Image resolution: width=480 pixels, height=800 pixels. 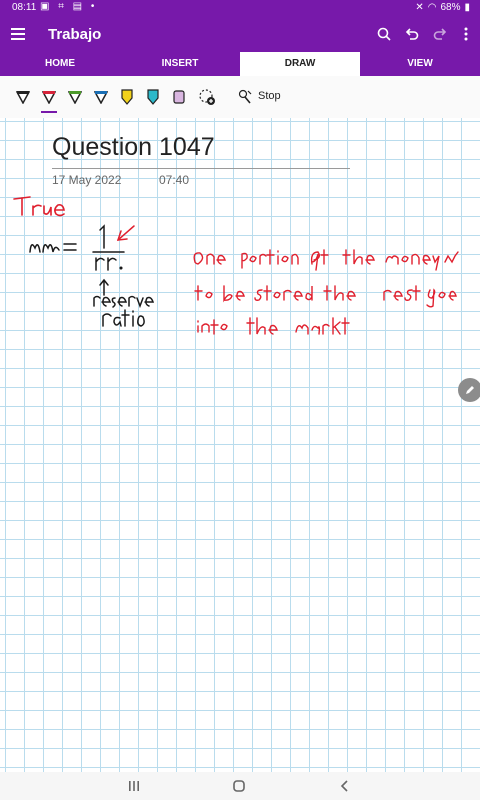 I want to click on ink-red-explanation, so click(x=326, y=292).